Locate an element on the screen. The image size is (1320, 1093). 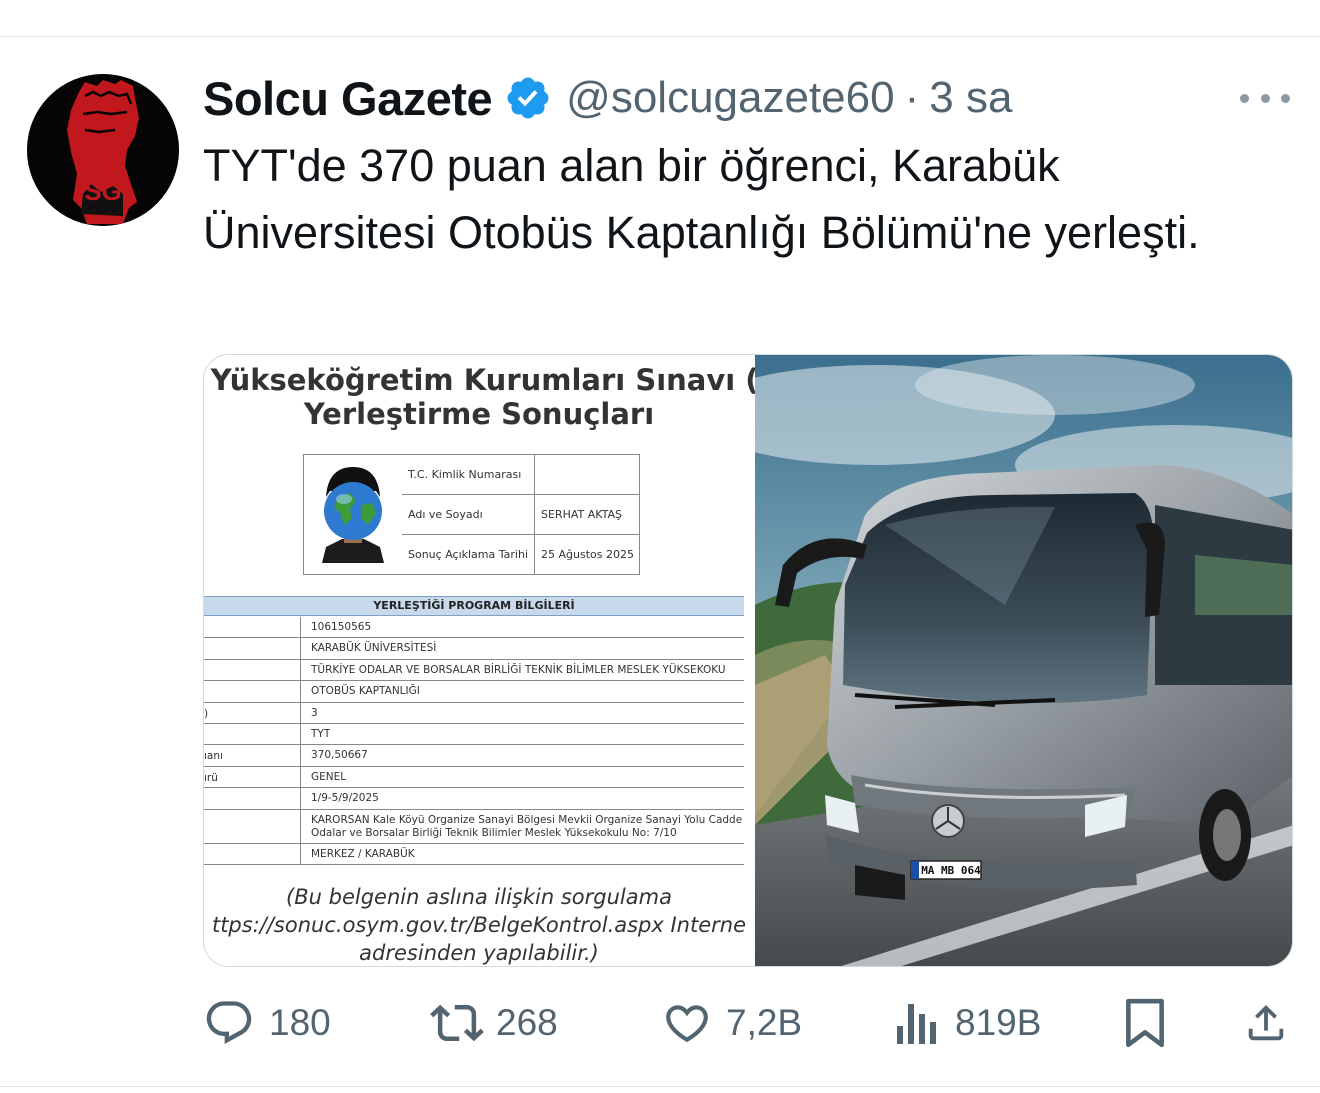
bookmark-icon is located at coordinates (1145, 1023).